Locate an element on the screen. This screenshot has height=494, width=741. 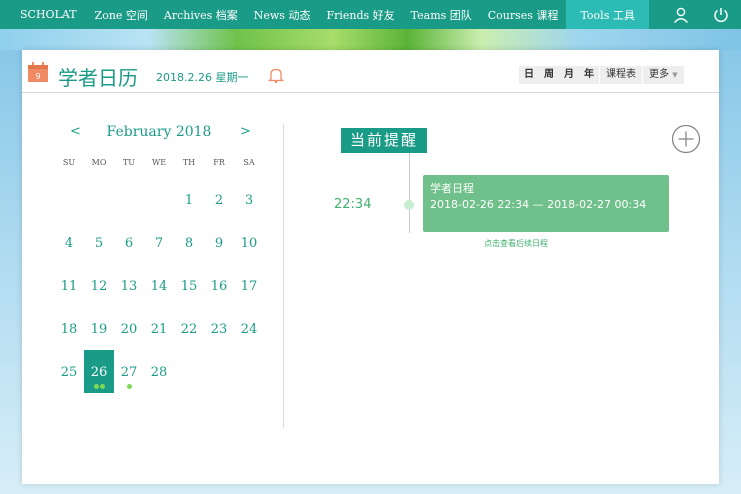
calendar-day: 9 is located at coordinates (219, 242).